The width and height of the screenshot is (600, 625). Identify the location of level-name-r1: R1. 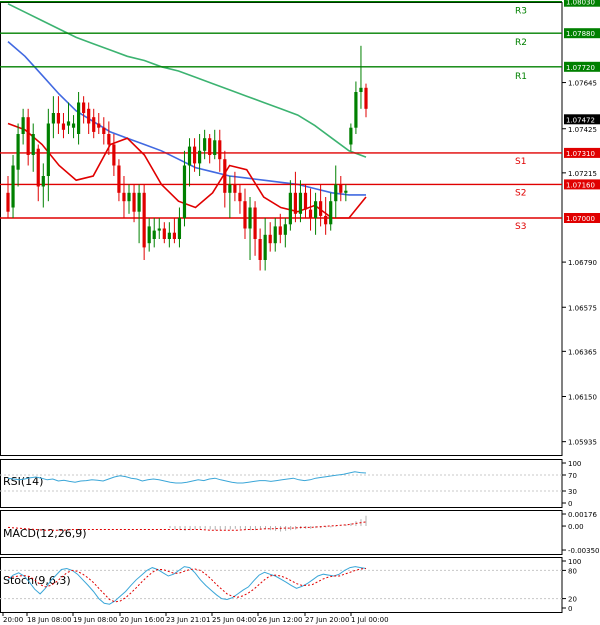
(521, 77).